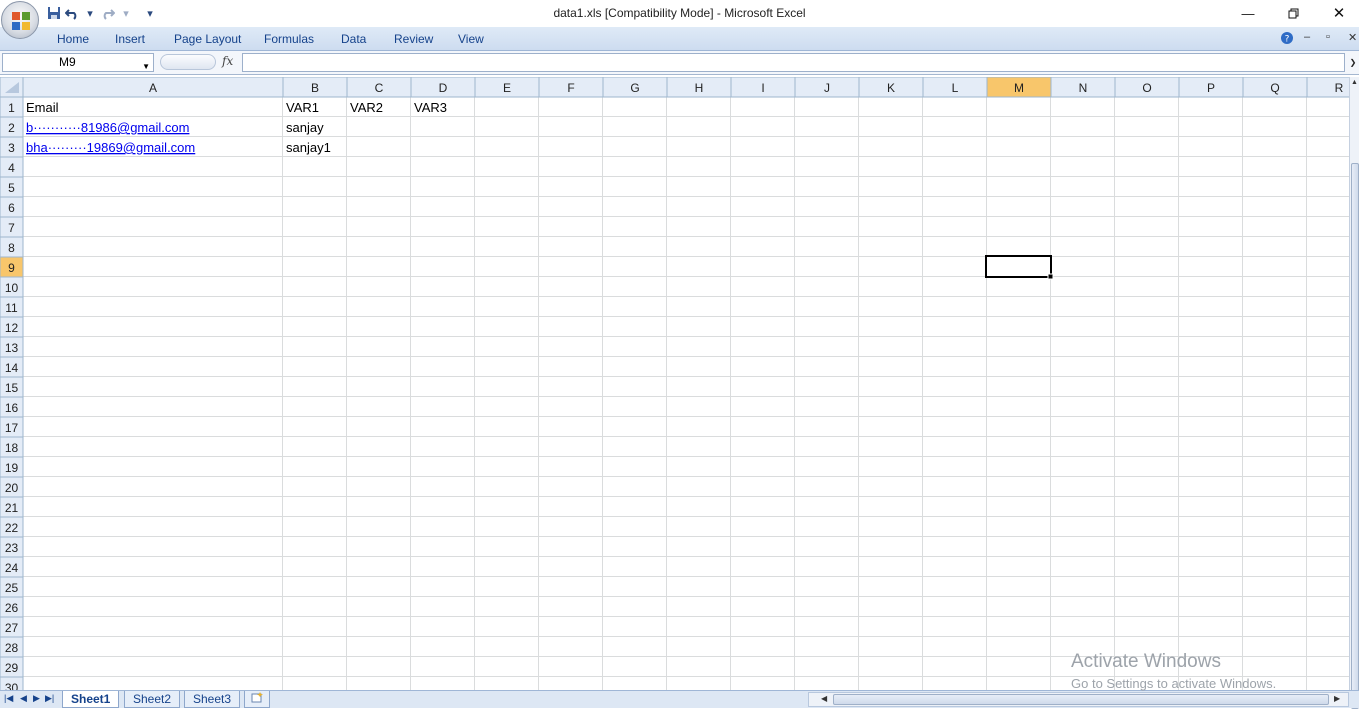 The height and width of the screenshot is (709, 1359). Describe the element at coordinates (1018, 266) in the screenshot. I see `active-cell-border` at that location.